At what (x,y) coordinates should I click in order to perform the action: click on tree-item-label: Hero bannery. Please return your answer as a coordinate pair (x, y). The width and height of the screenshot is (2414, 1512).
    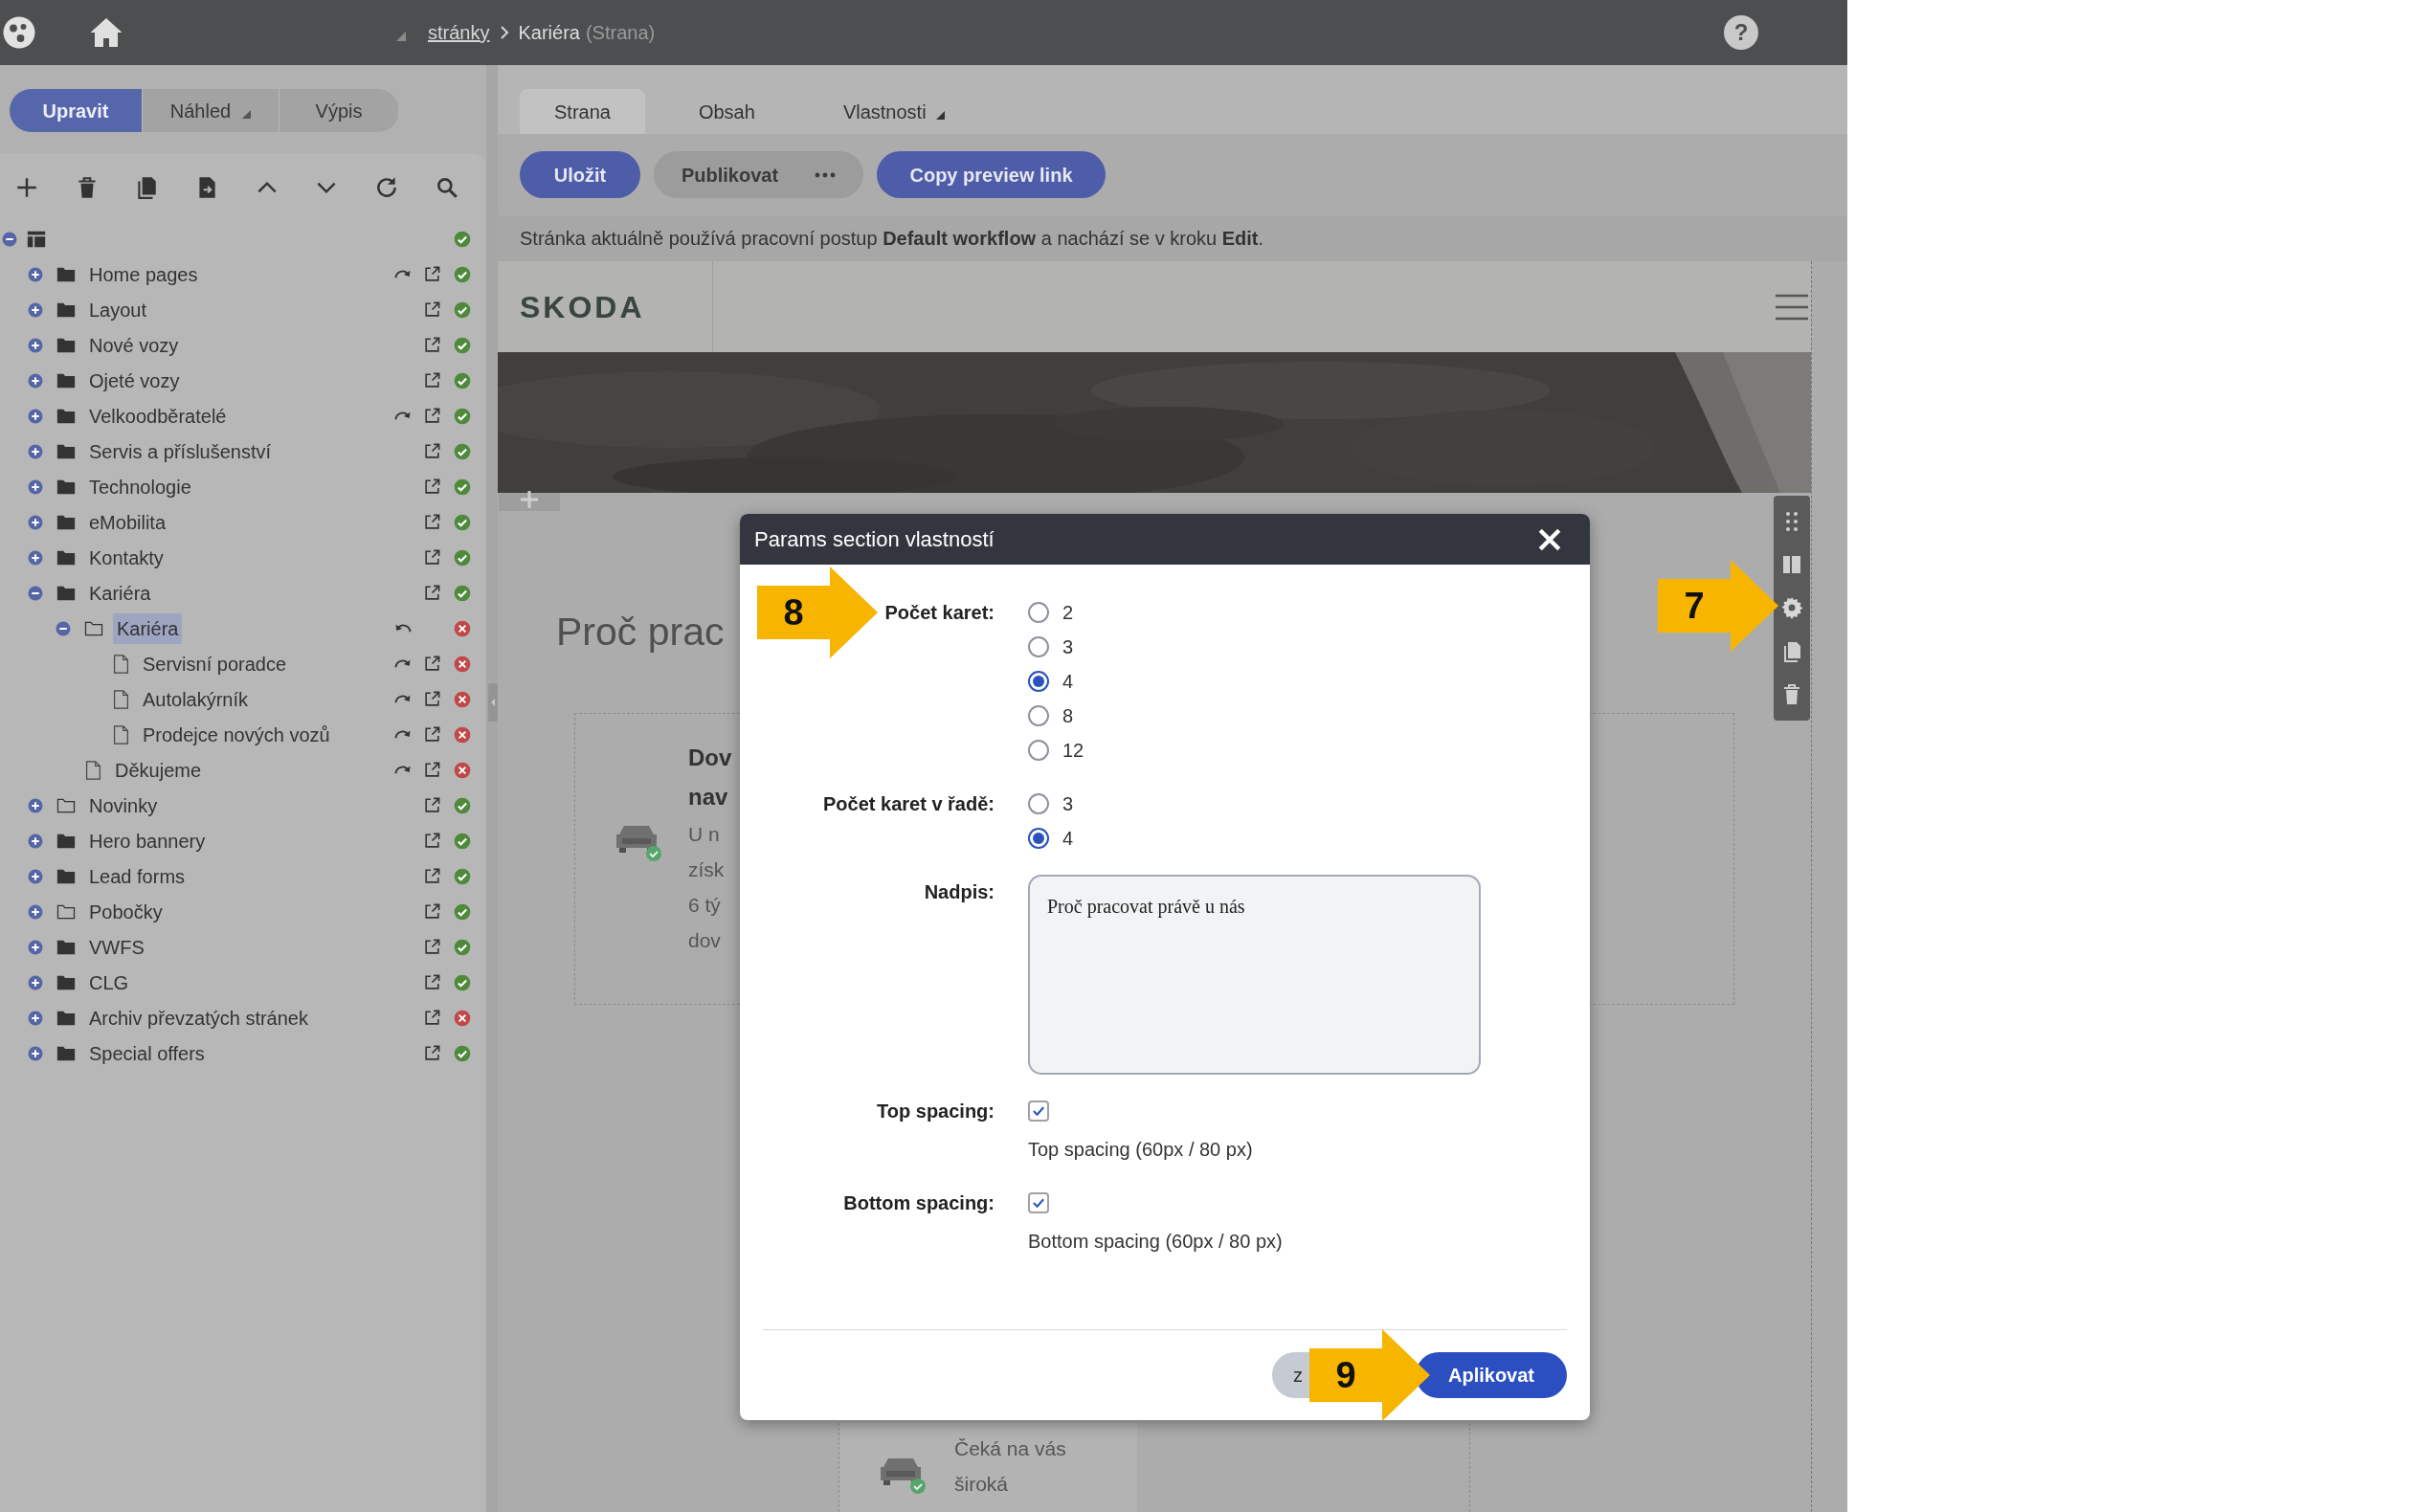
    Looking at the image, I should click on (147, 840).